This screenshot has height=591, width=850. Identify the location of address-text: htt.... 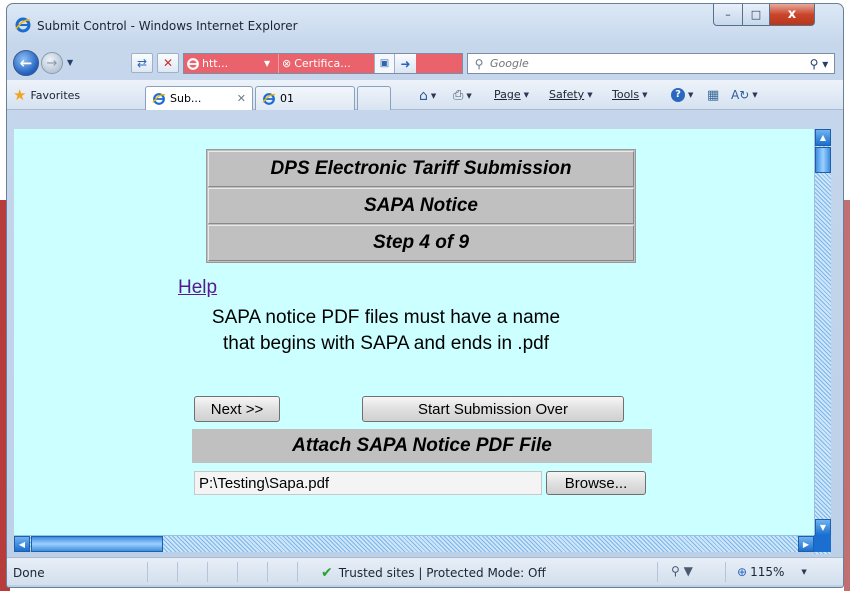
(233, 63).